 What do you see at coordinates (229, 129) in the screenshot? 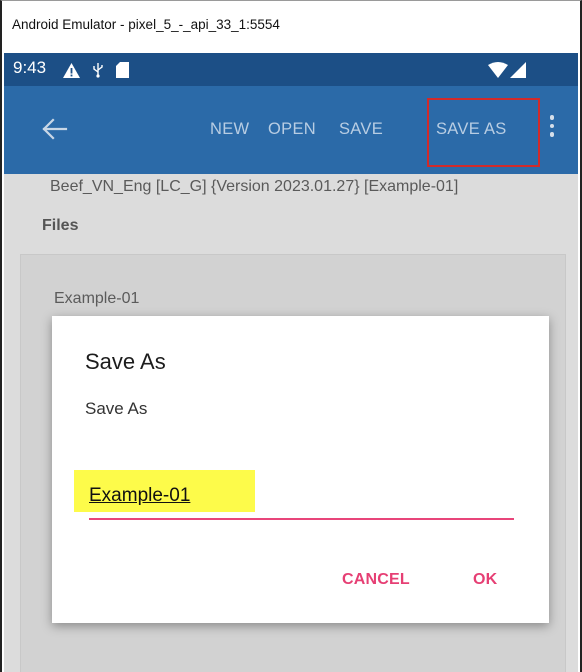
I see `new-button: NEW` at bounding box center [229, 129].